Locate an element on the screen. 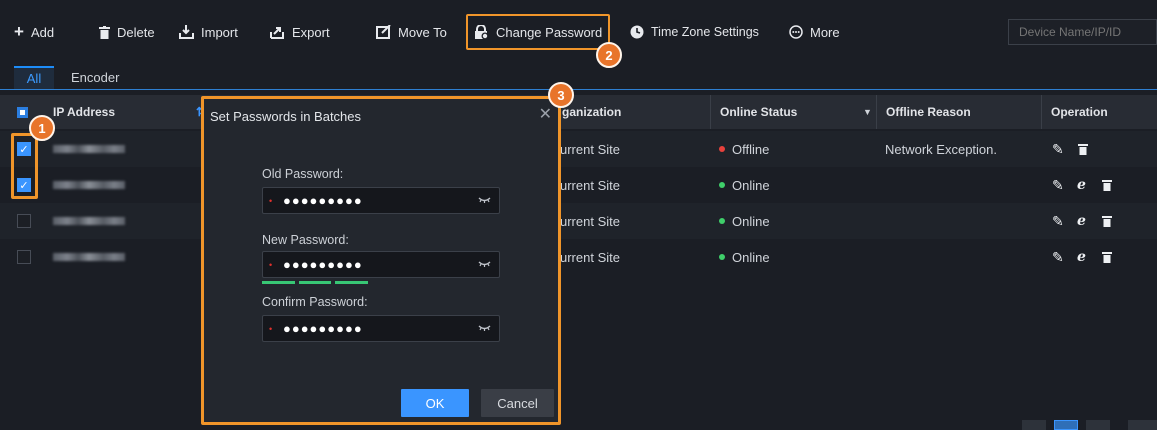 The width and height of the screenshot is (1157, 430). online-status-header: Online Status ▼ is located at coordinates (792, 112).